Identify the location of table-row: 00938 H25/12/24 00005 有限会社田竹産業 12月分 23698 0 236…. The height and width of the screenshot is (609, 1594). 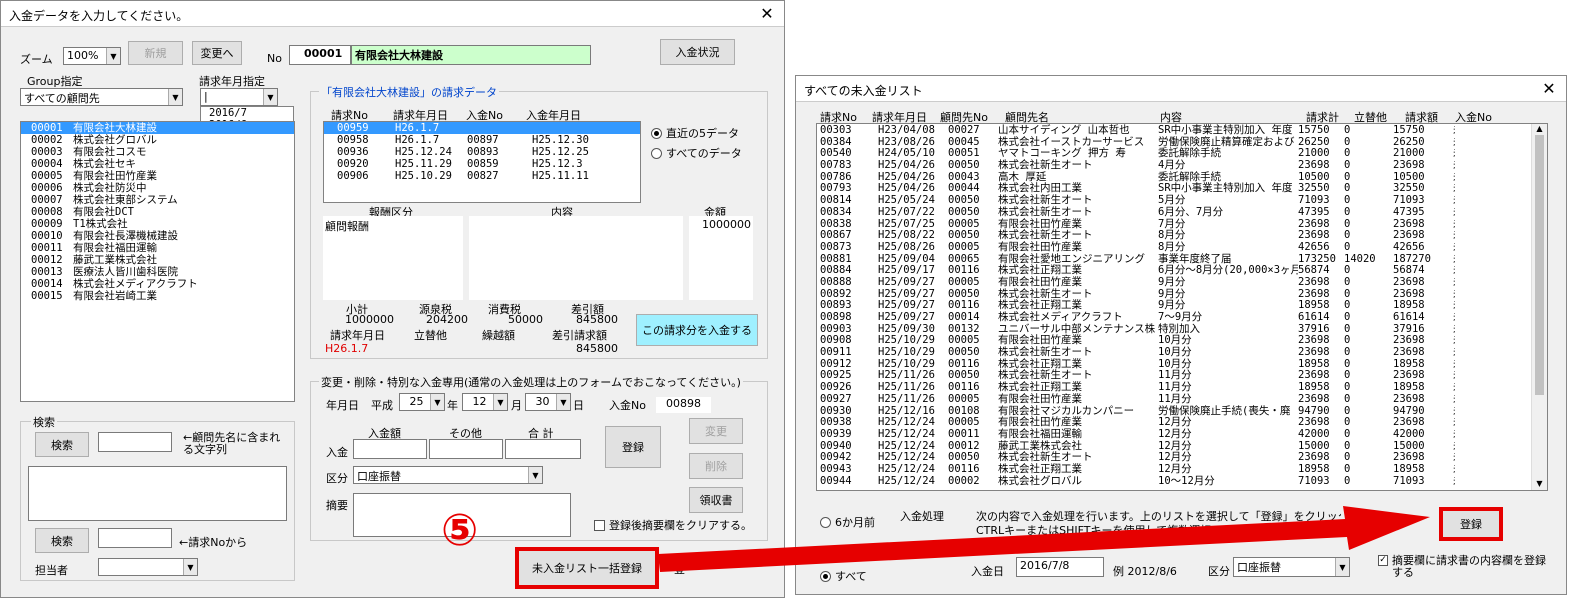
(1182, 422).